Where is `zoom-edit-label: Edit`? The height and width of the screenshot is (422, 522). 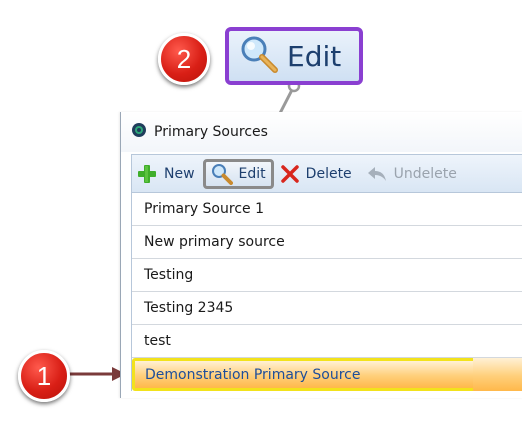
zoom-edit-label: Edit is located at coordinates (314, 56).